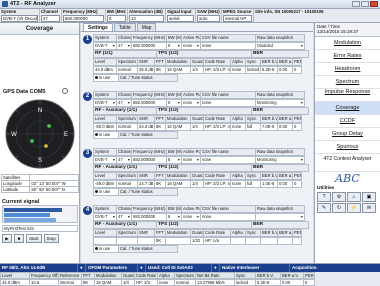 The height and width of the screenshot is (286, 380). I want to click on channel-settings-row: DVB-T47682.0000008nonenoneMonitoring, so click(202, 160).